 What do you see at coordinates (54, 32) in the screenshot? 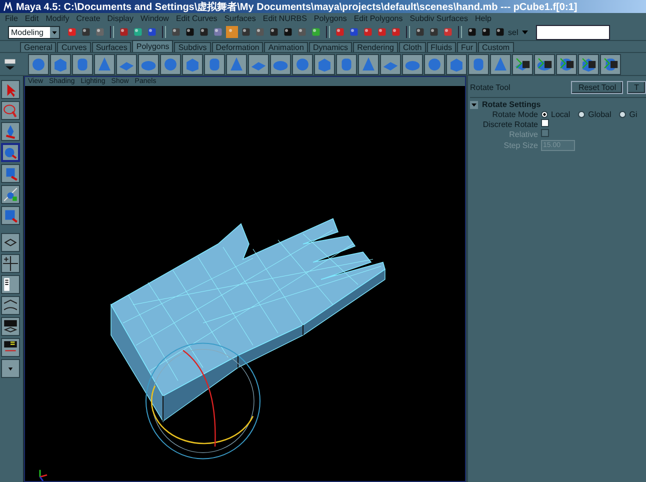
I see `caret-icon` at bounding box center [54, 32].